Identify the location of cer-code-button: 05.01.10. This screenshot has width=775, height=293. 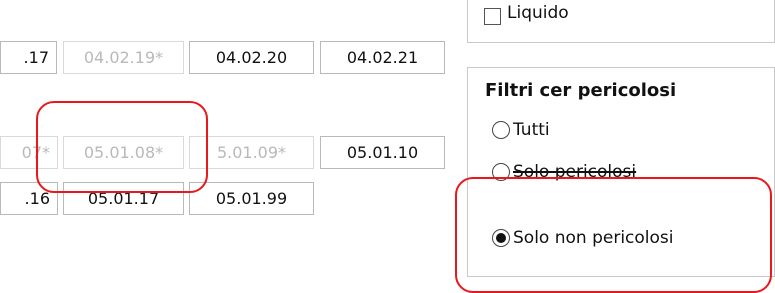
(382, 152).